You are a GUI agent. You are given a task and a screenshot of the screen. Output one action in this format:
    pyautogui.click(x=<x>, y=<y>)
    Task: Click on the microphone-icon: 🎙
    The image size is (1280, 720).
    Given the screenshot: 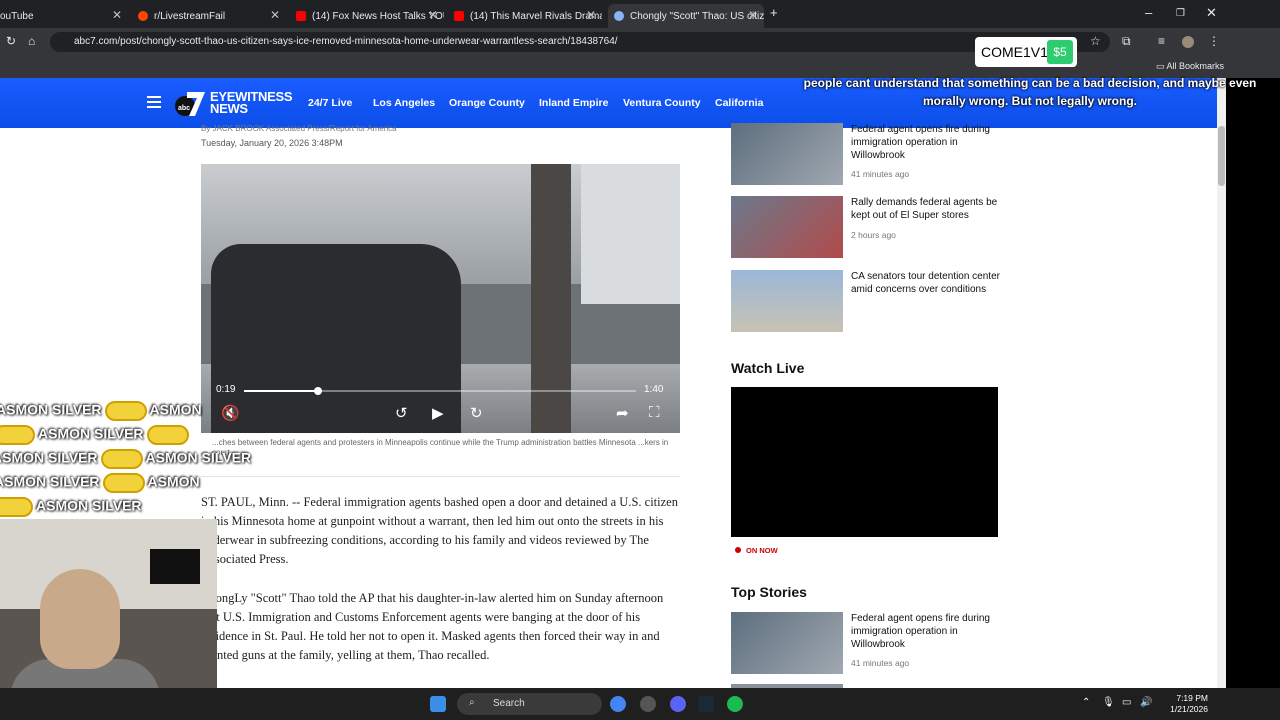 What is the action you would take?
    pyautogui.click(x=1108, y=702)
    